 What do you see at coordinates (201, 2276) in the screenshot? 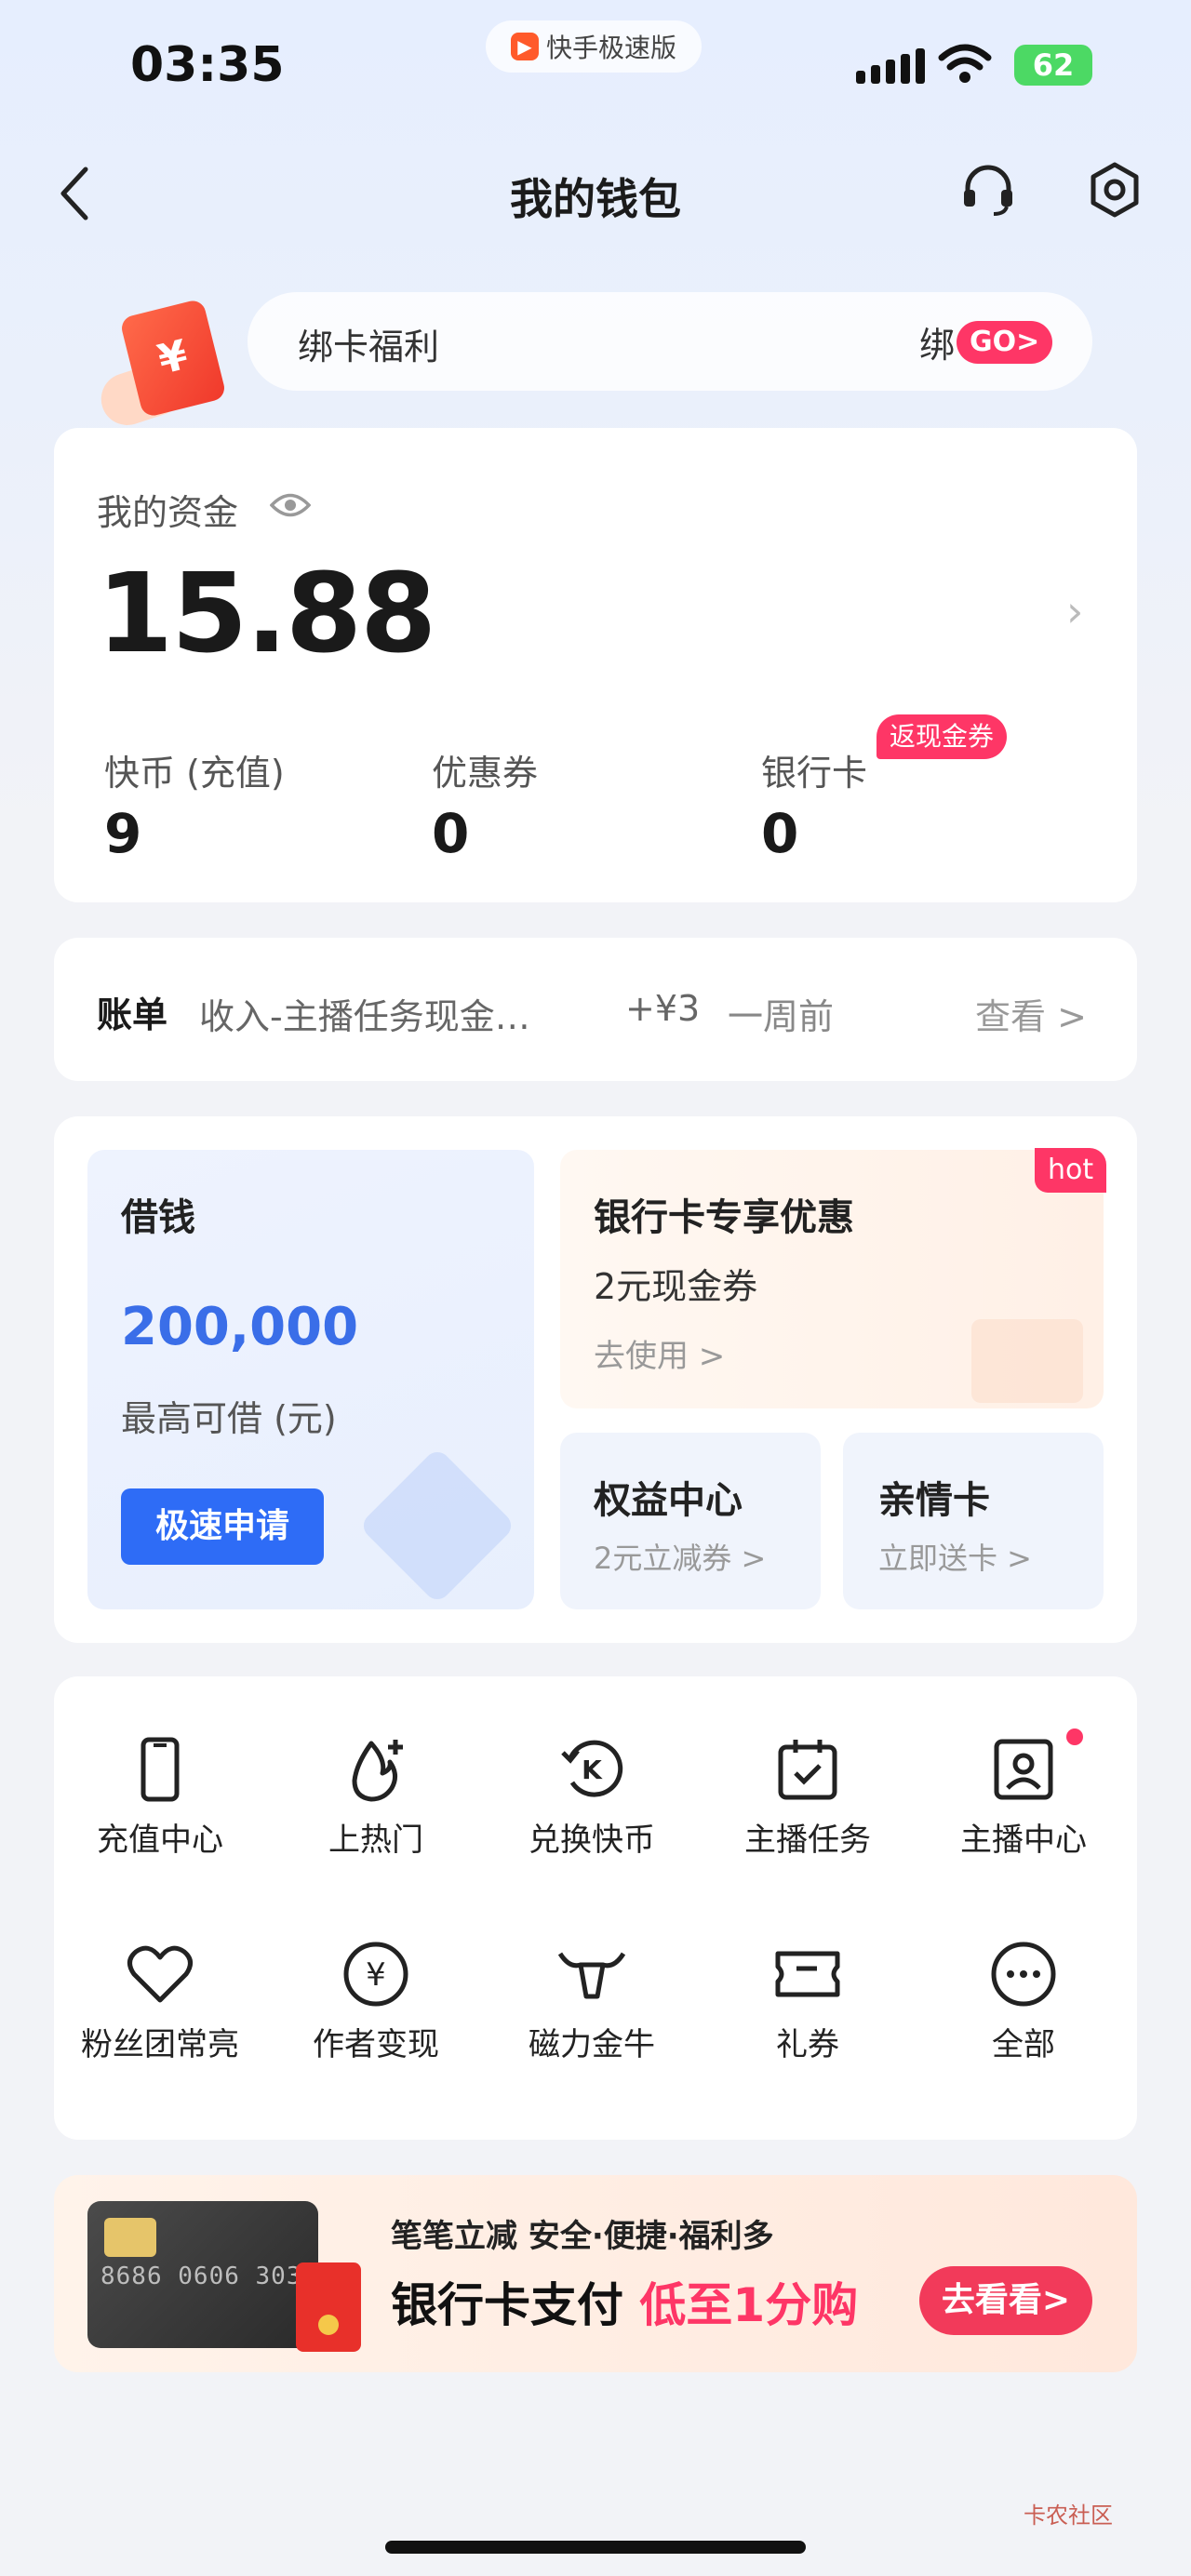
I see `card-number: 8686 0606 303` at bounding box center [201, 2276].